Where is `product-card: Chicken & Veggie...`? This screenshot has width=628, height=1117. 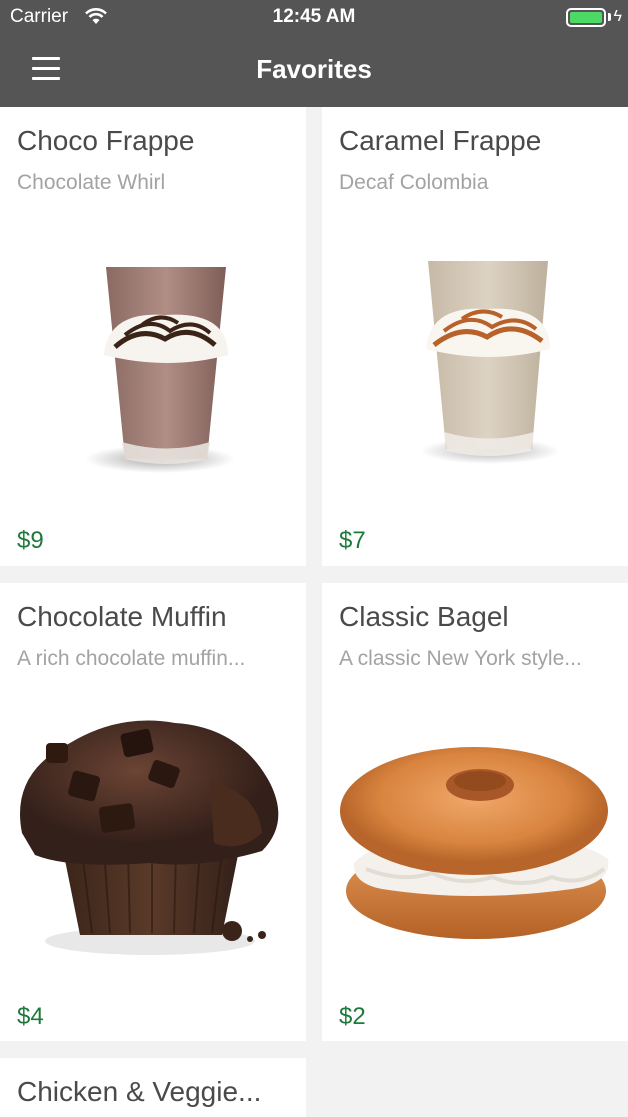
product-card: Chicken & Veggie... is located at coordinates (153, 1087).